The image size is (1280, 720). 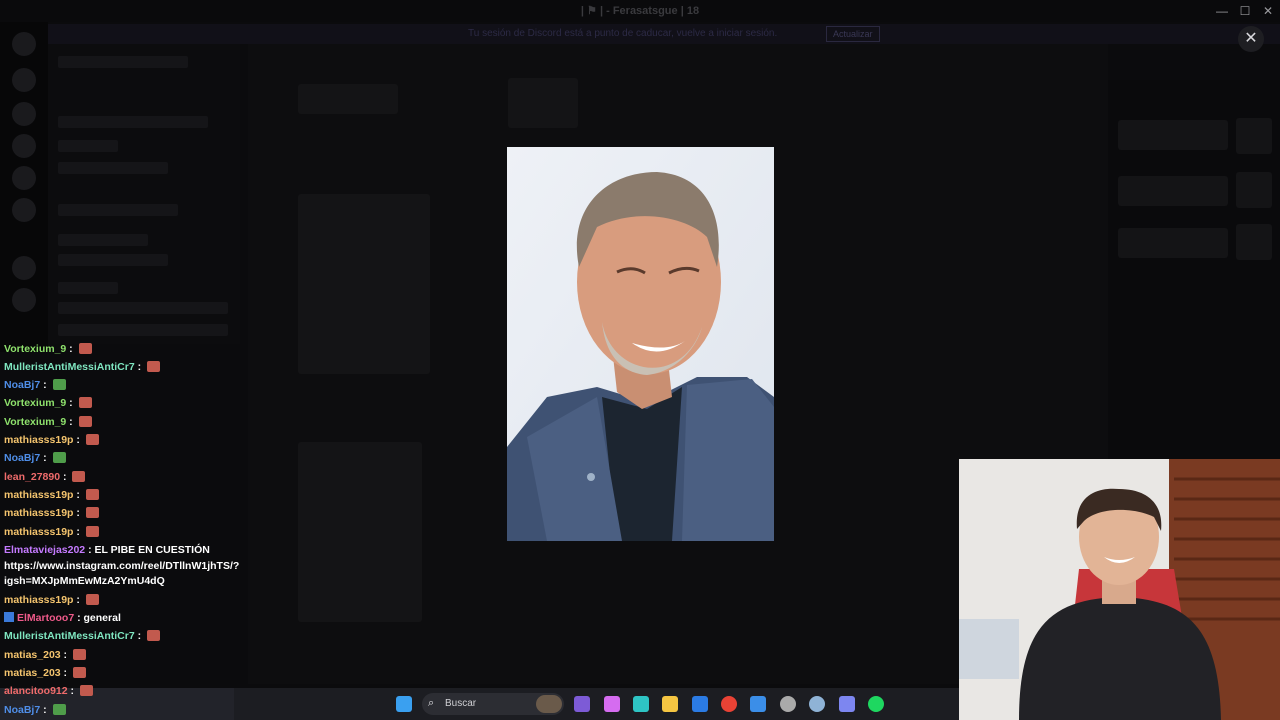 I want to click on chat-username: alancitoo912, so click(x=36, y=691).